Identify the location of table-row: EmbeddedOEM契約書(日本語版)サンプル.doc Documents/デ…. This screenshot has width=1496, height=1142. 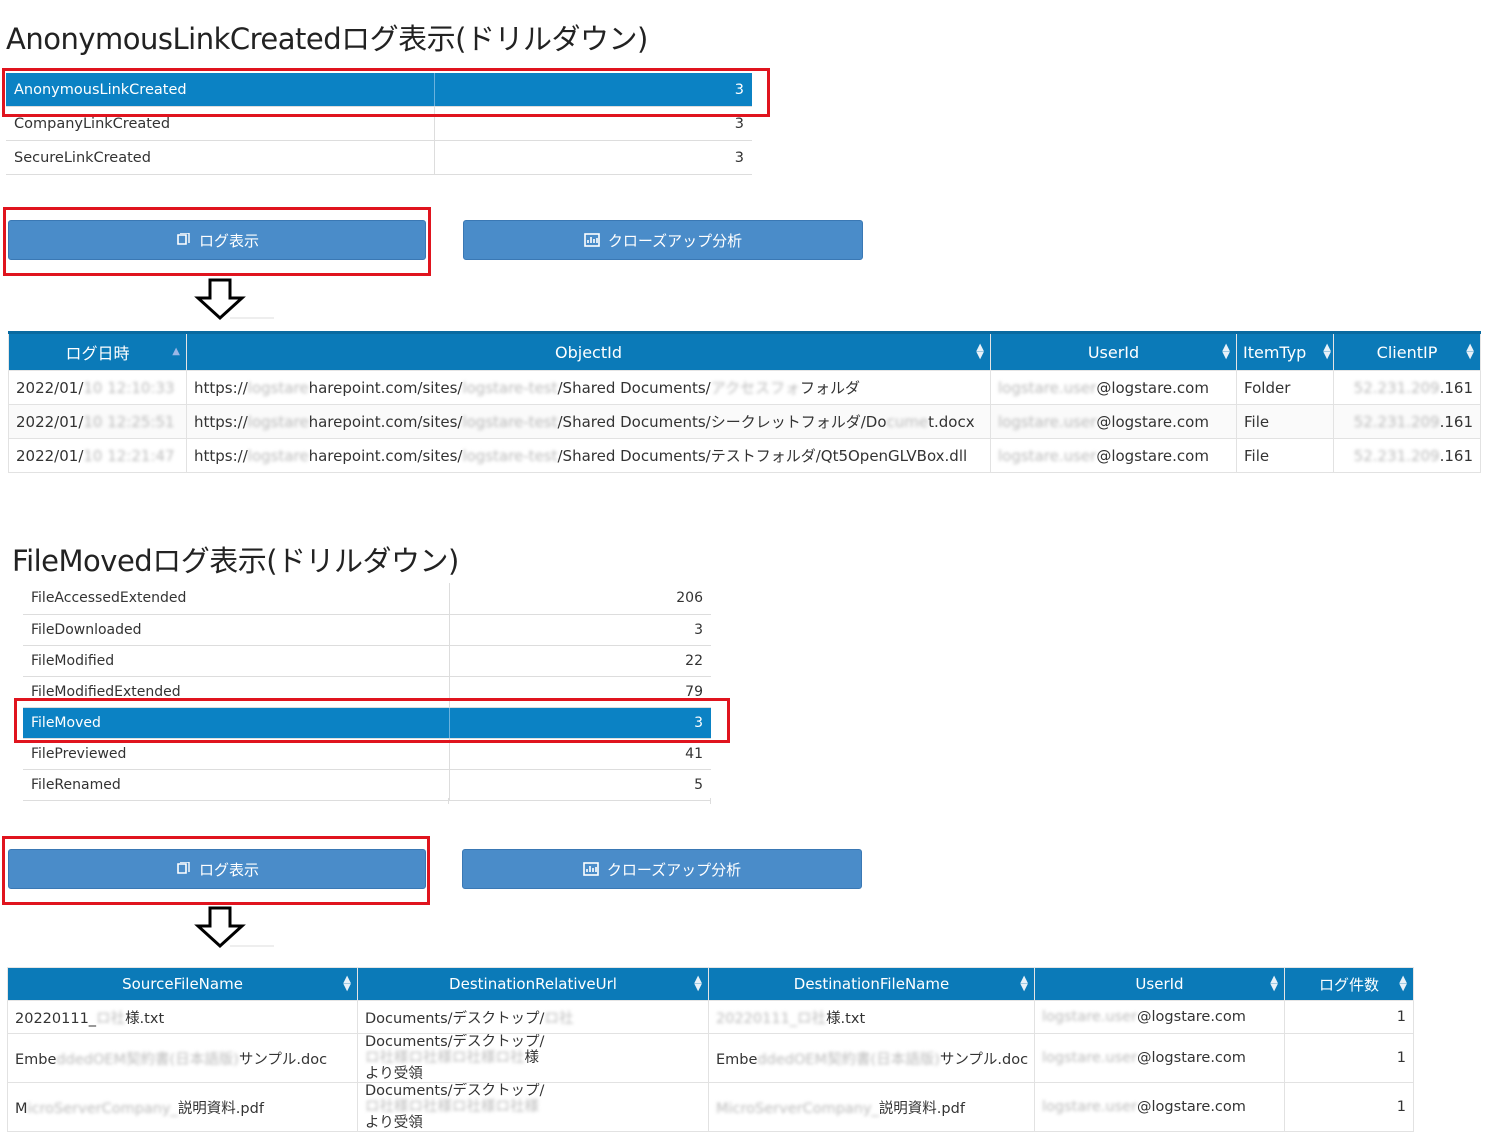
(710, 1058).